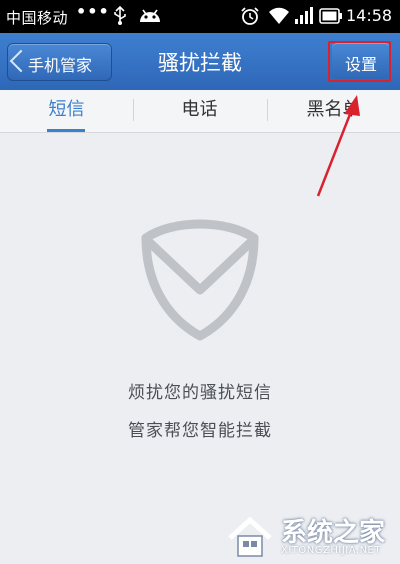 The width and height of the screenshot is (400, 564). Describe the element at coordinates (331, 550) in the screenshot. I see `watermark-url: XITONGZHIJIA.NET` at that location.